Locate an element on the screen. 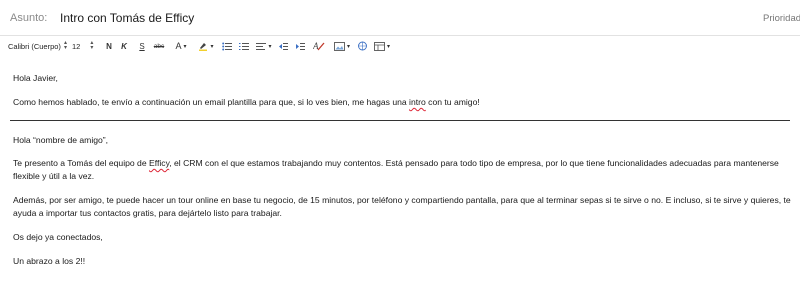  table-icon is located at coordinates (379, 46).